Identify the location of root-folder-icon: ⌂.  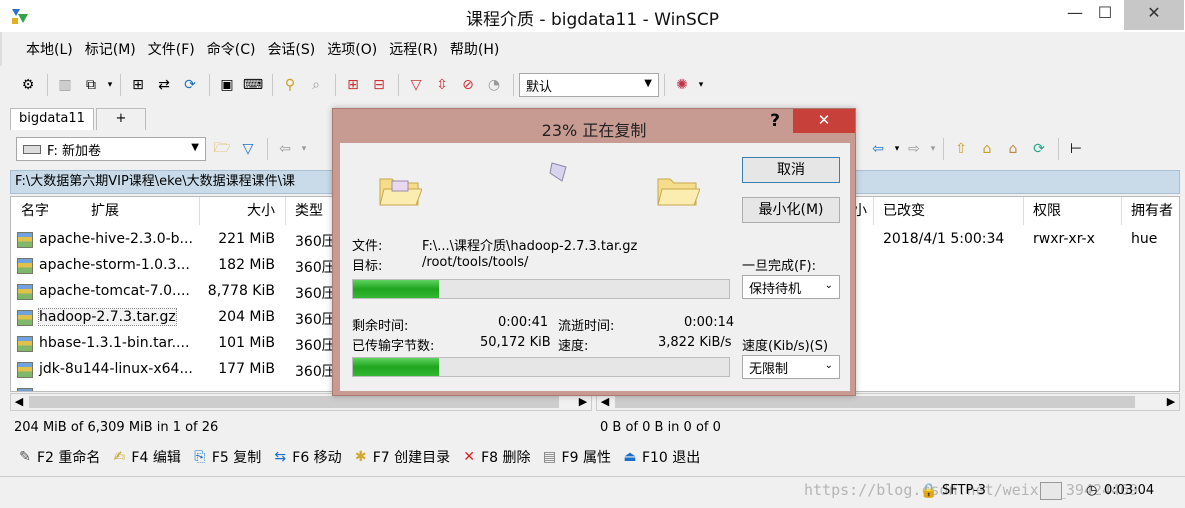
(987, 149).